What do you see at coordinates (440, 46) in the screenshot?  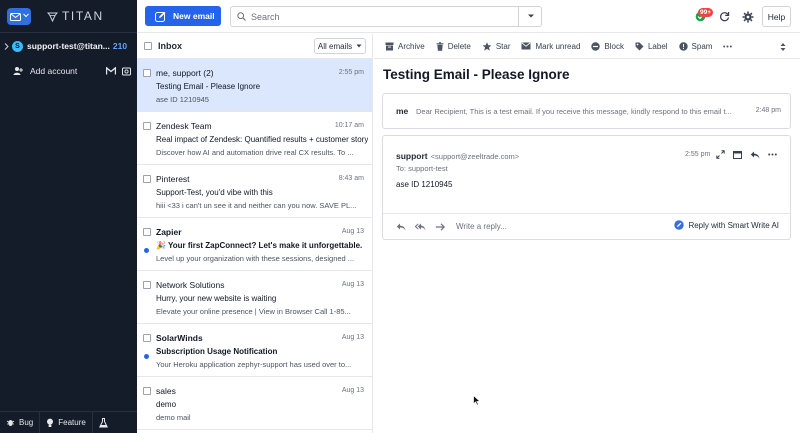 I see `trash-icon` at bounding box center [440, 46].